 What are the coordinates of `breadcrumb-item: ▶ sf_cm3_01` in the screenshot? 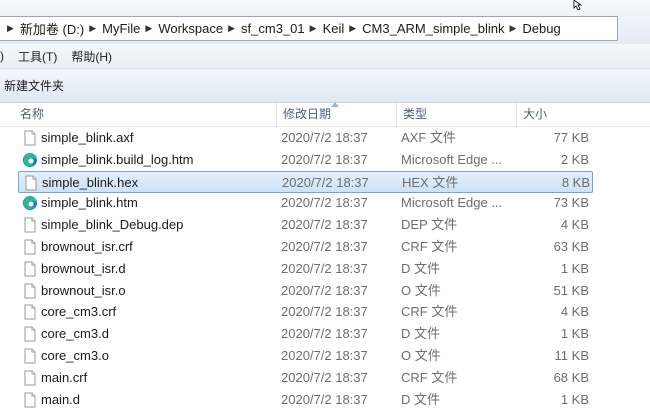 It's located at (264, 28).